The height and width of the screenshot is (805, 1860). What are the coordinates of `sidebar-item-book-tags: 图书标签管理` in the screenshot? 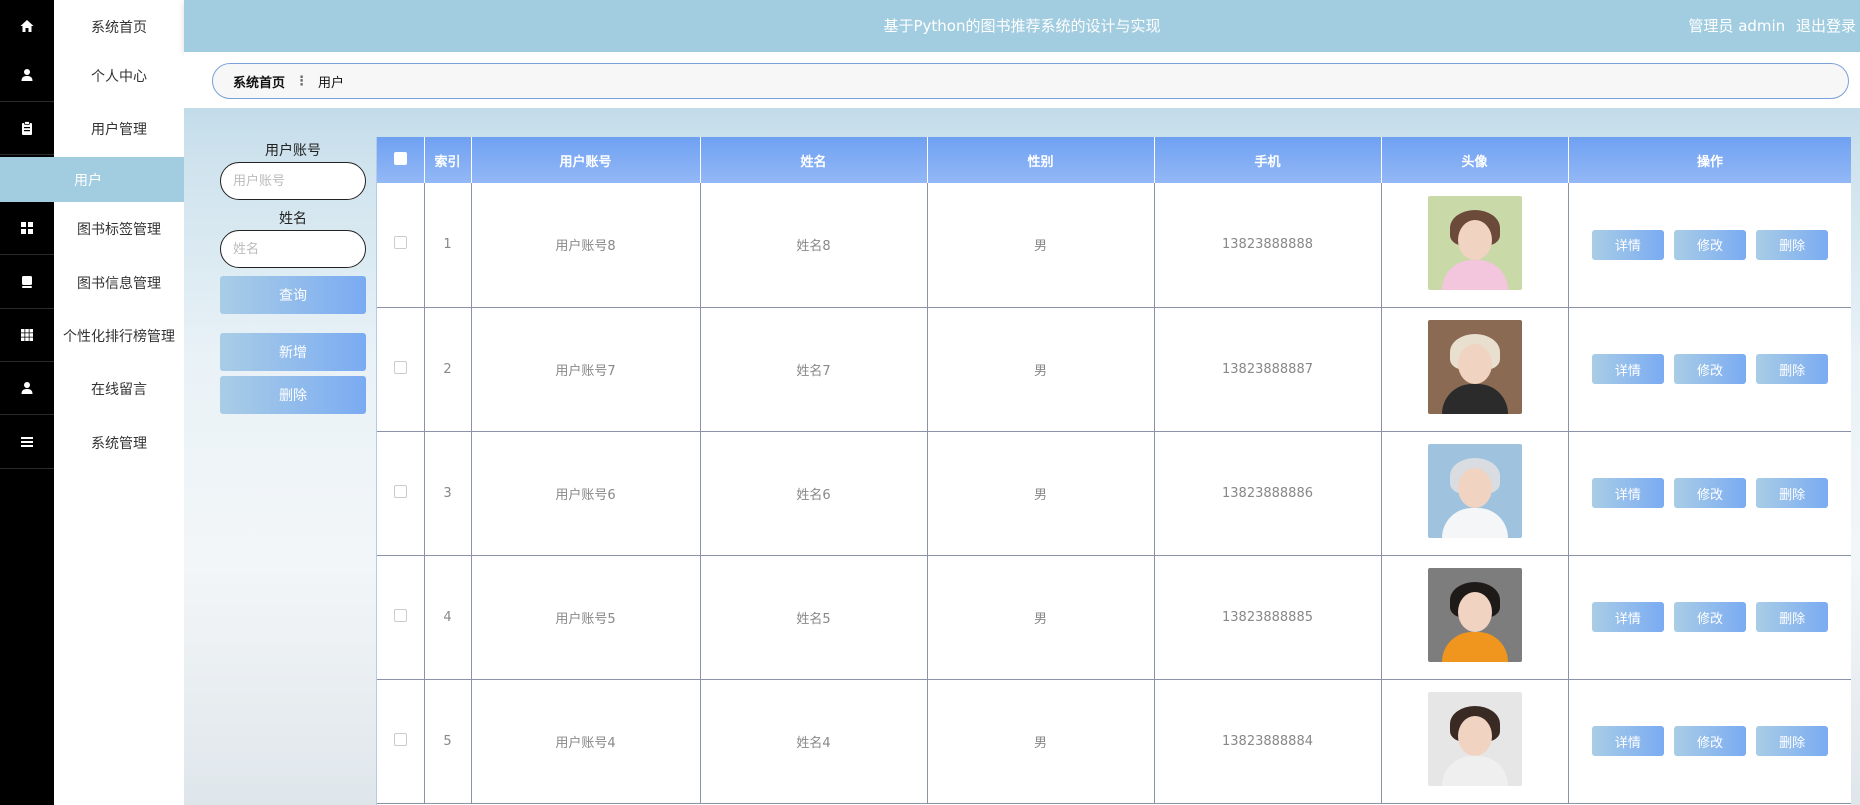 It's located at (92, 228).